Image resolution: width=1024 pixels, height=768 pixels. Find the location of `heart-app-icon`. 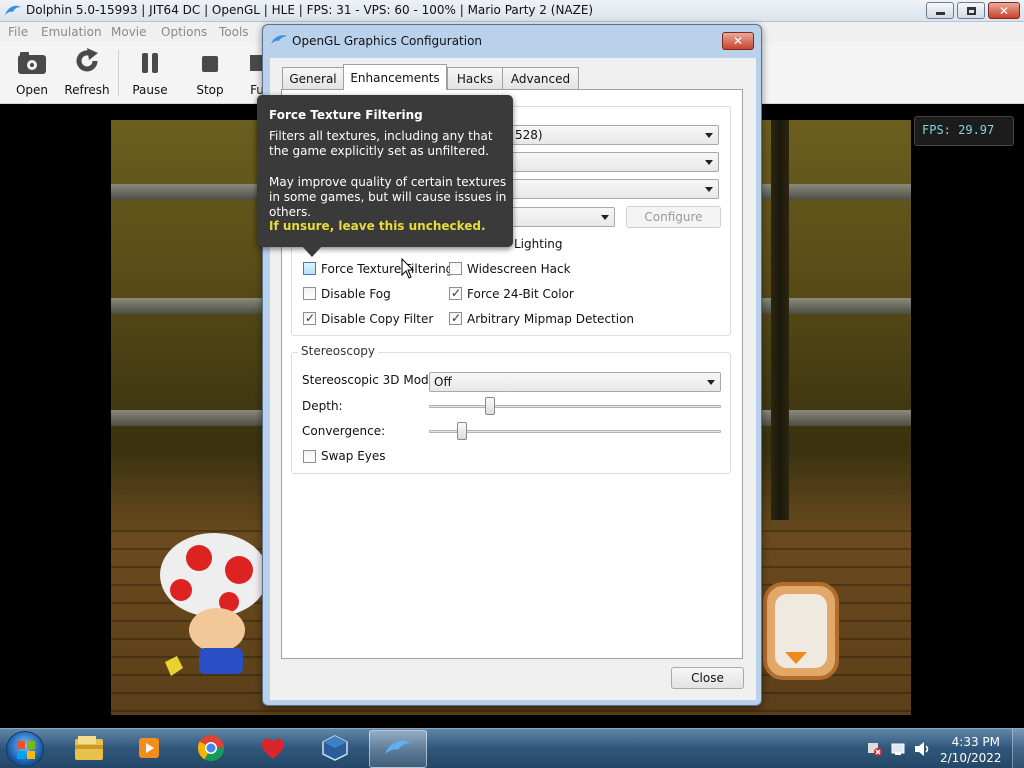

heart-app-icon is located at coordinates (273, 749).